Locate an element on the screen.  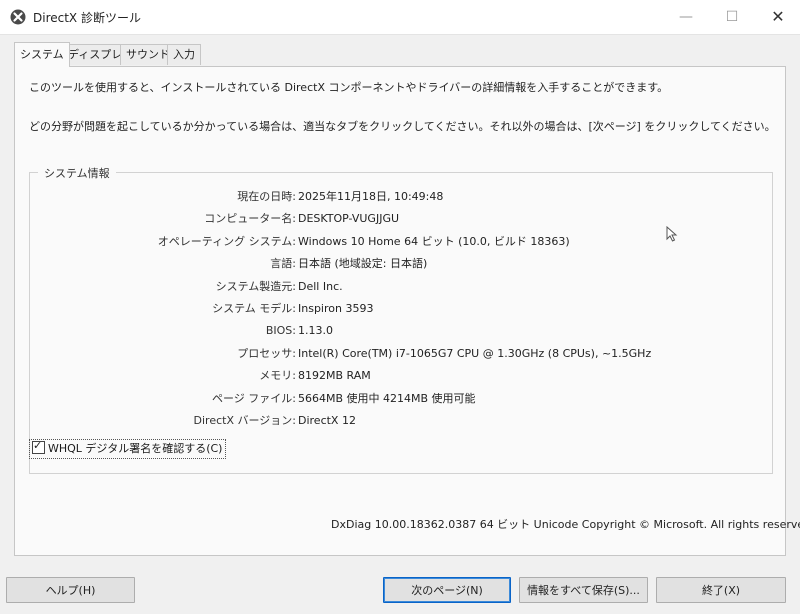
info-label: DirectX バージョン: is located at coordinates (244, 420).